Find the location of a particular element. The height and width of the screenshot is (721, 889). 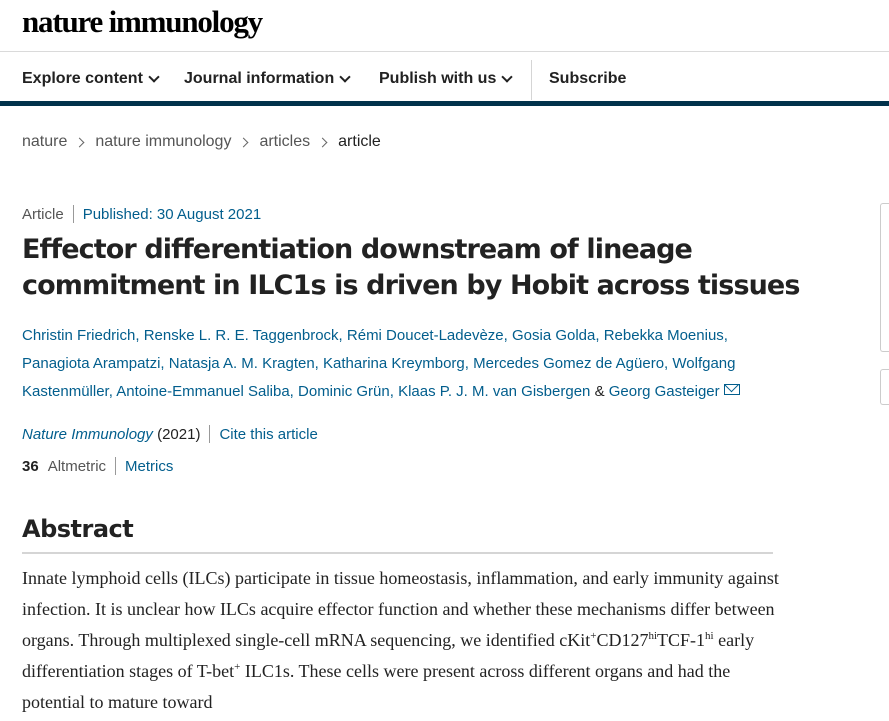

abstract-segment: CD127 is located at coordinates (622, 640).